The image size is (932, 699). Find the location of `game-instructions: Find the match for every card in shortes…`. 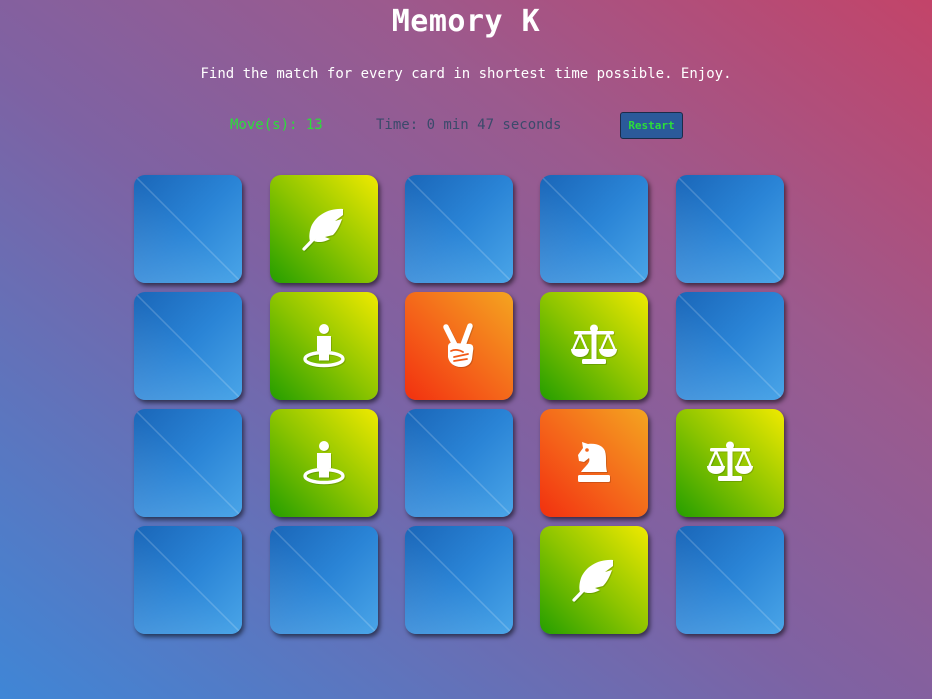

game-instructions: Find the match for every card in shortes… is located at coordinates (466, 74).